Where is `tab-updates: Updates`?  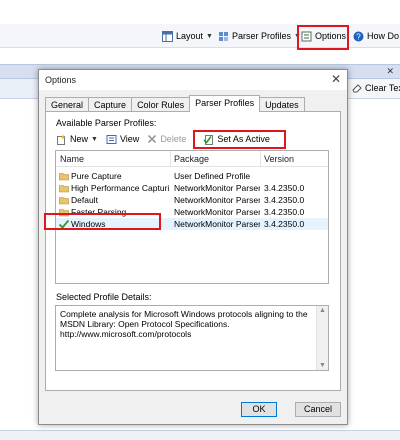
tab-updates: Updates is located at coordinates (282, 104).